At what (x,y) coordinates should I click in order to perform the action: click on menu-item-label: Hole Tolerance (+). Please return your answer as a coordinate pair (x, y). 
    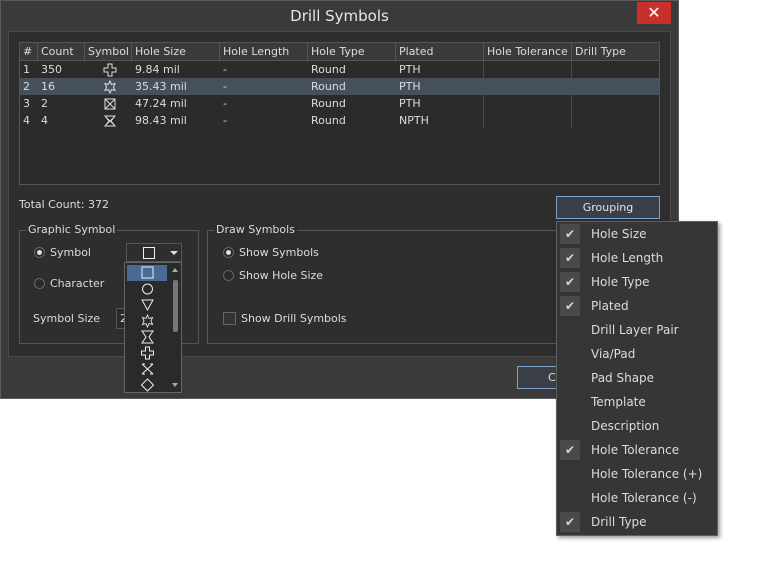
    Looking at the image, I should click on (647, 474).